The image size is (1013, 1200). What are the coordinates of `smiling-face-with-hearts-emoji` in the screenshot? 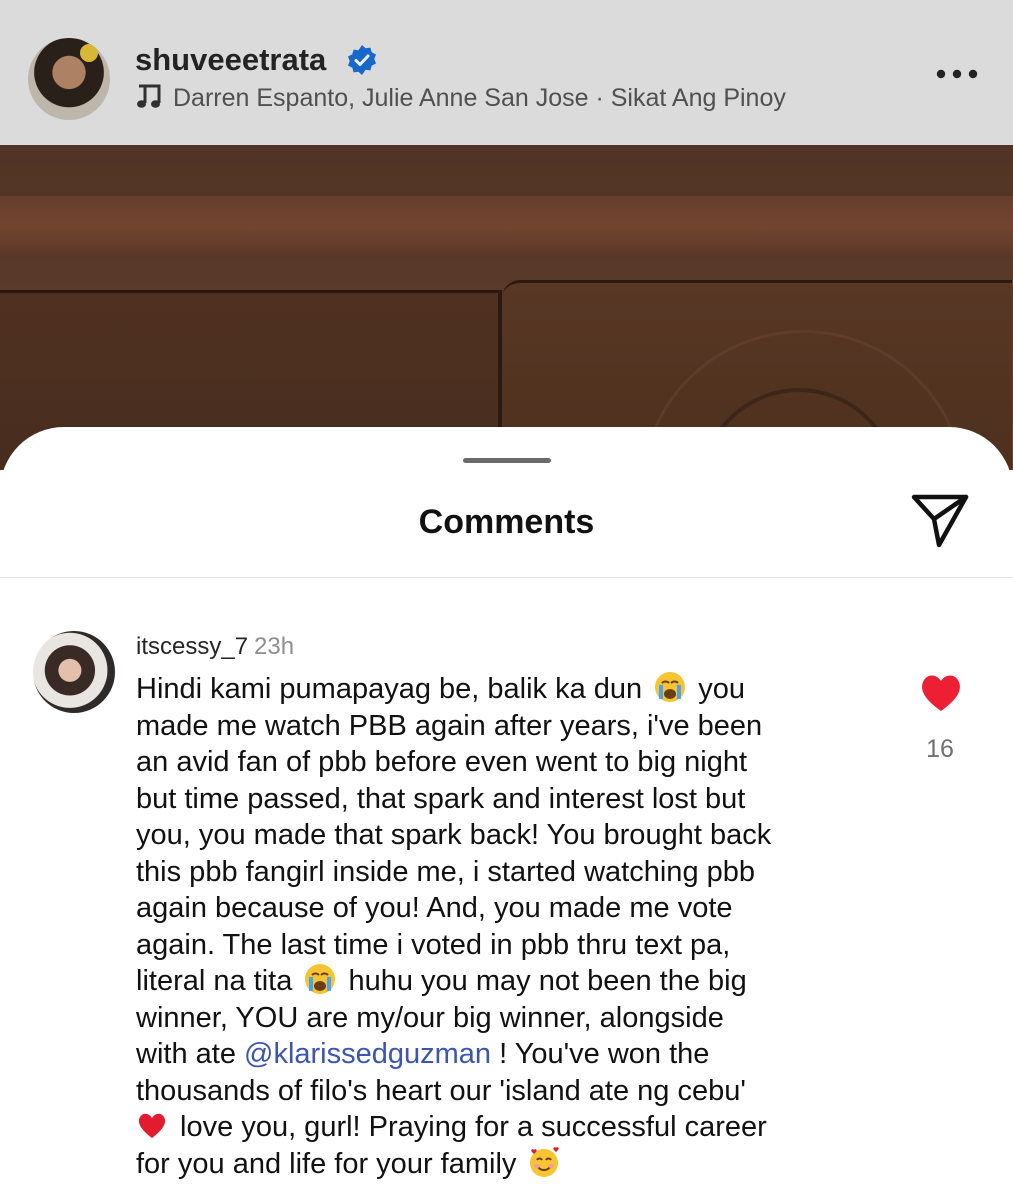 It's located at (545, 1161).